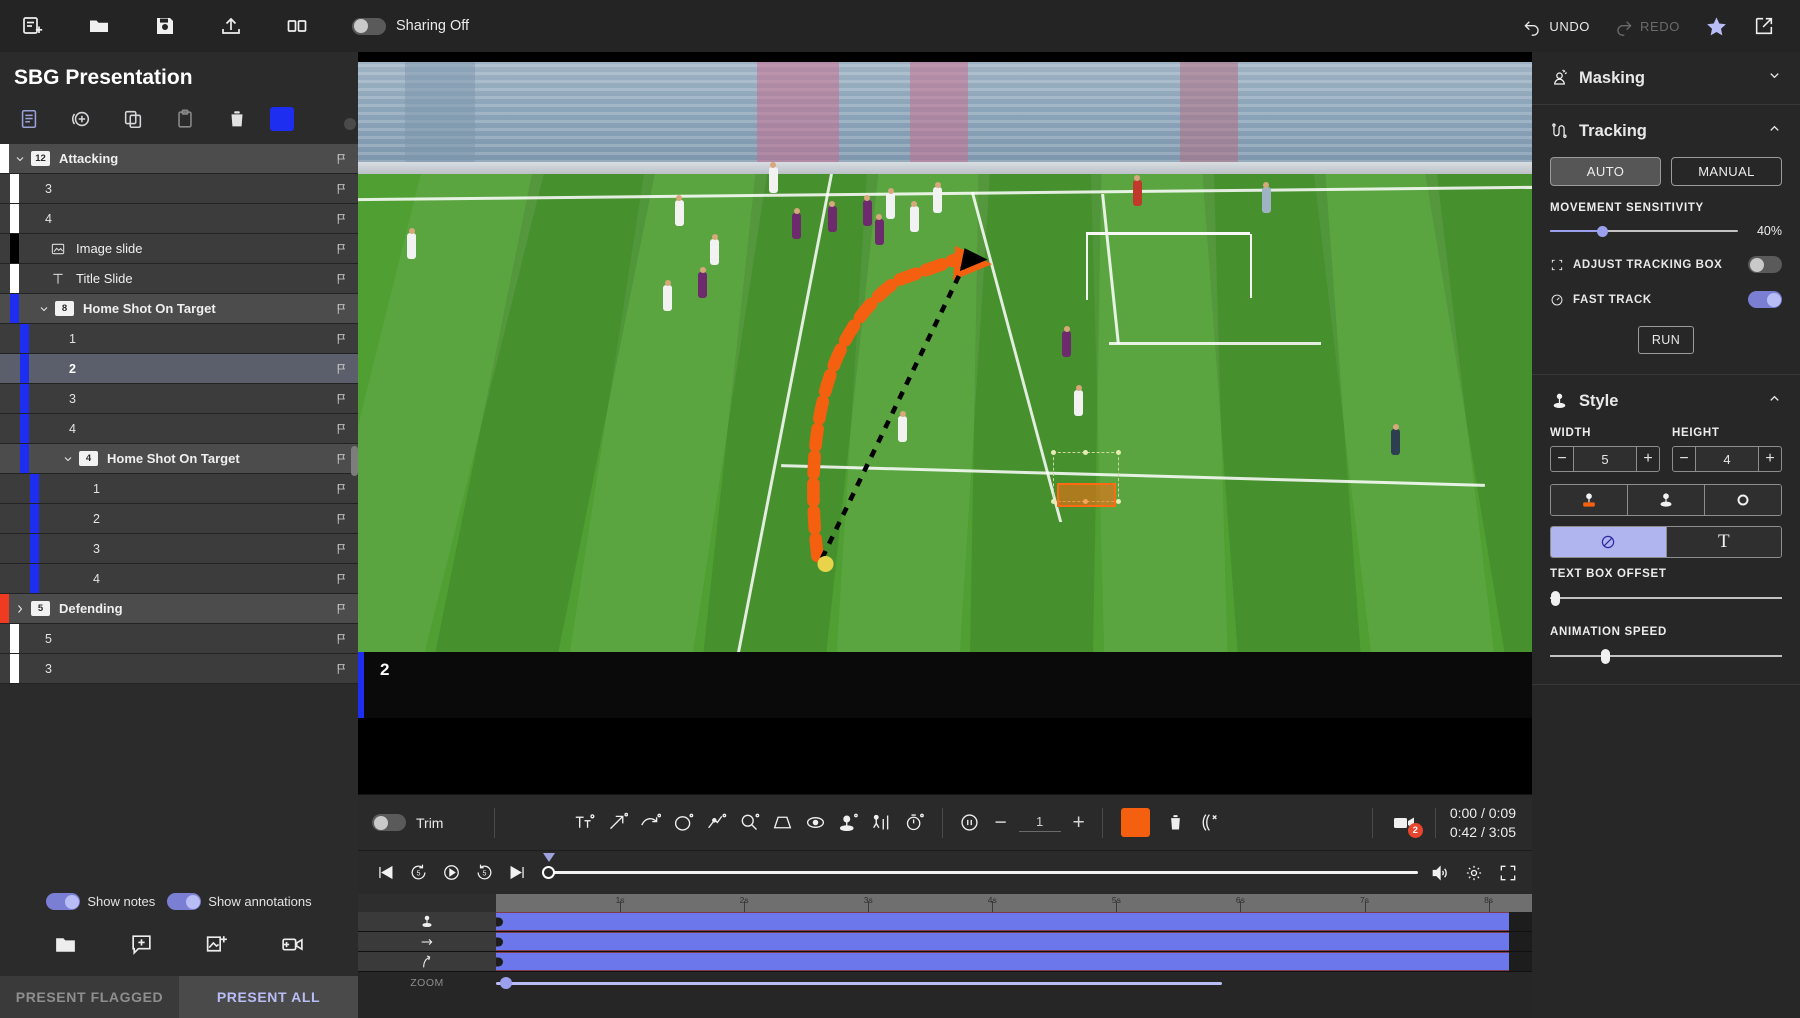  Describe the element at coordinates (65, 947) in the screenshot. I see `folder-icon` at that location.